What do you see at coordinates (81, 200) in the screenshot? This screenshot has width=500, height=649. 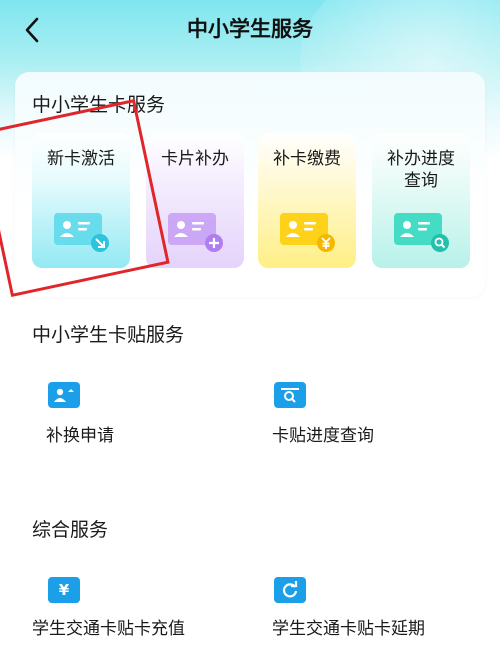 I see `tile-new-card-activation: 新卡激活` at bounding box center [81, 200].